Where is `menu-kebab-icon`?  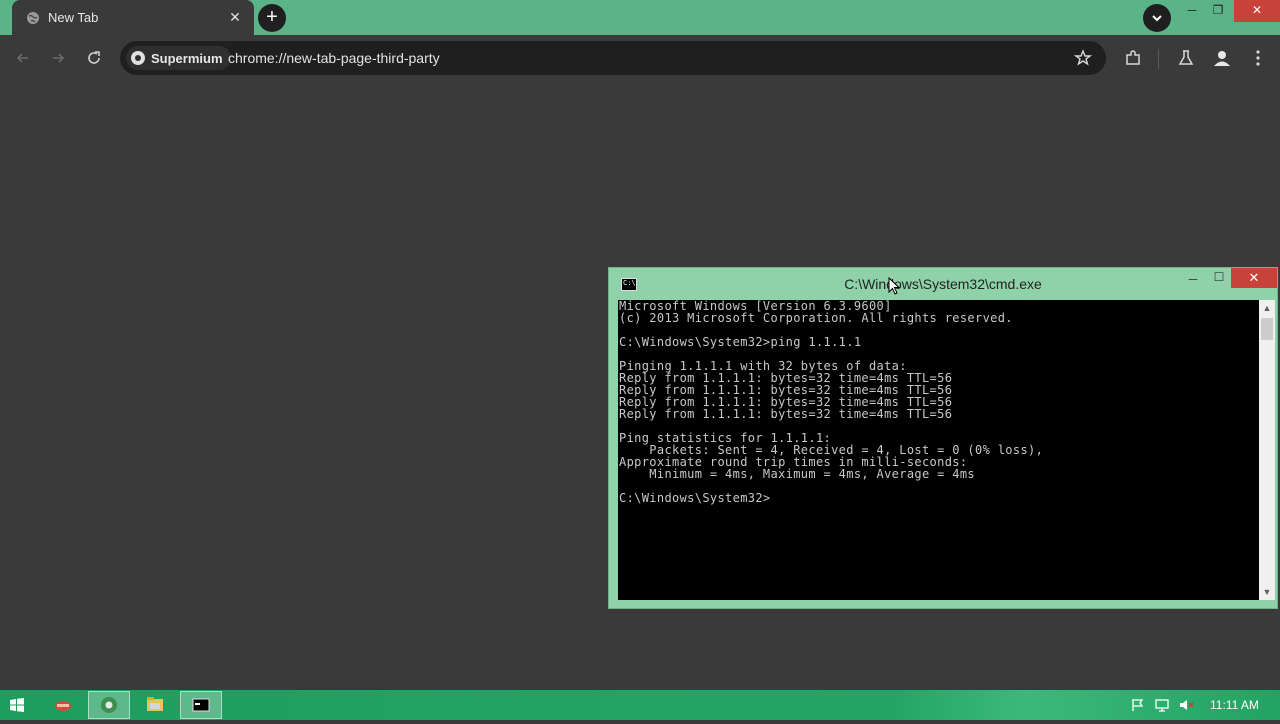
menu-kebab-icon is located at coordinates (1258, 58).